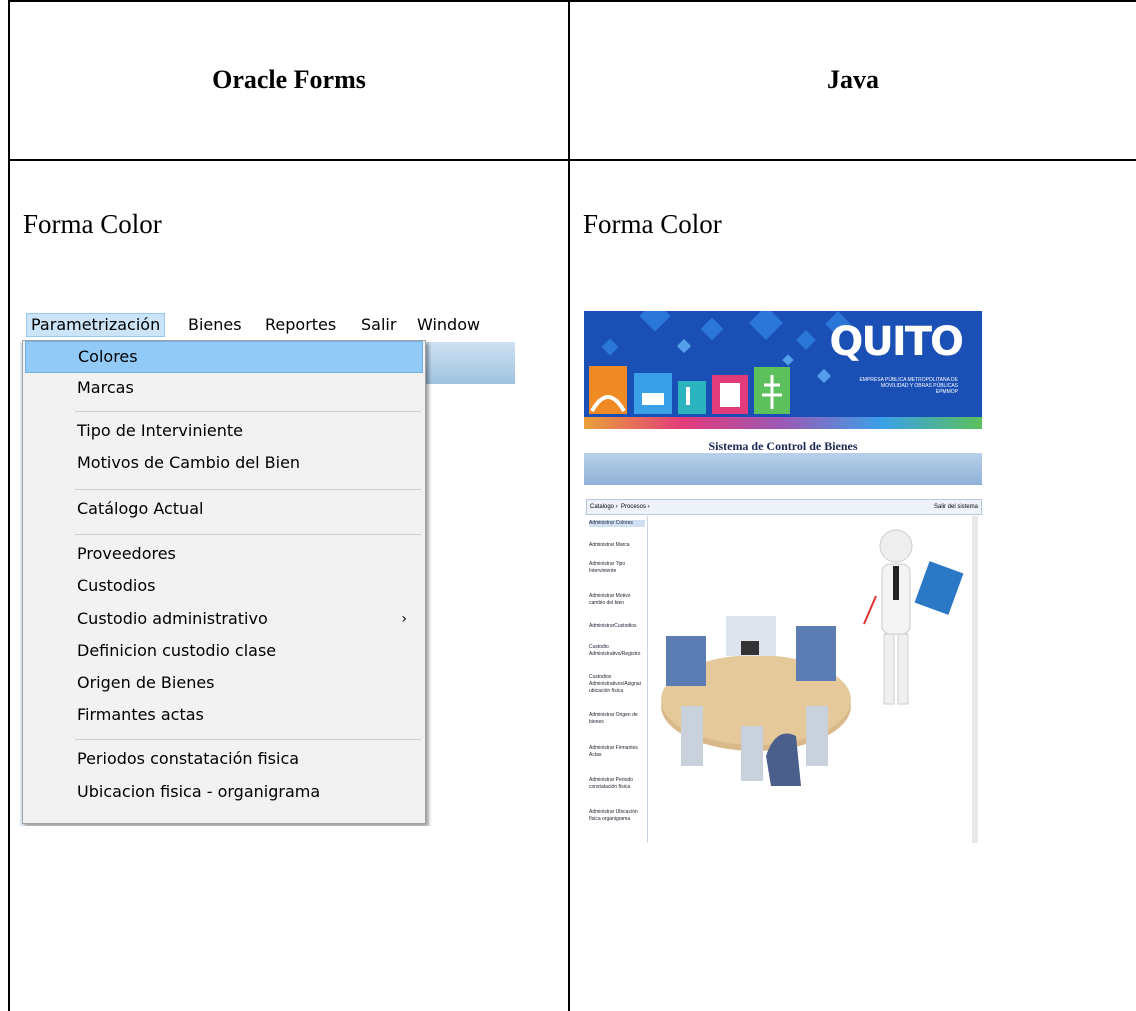 Image resolution: width=1136 pixels, height=1011 pixels. I want to click on menu-item-ubicacion-fisica: Ubicacion fisica - organigrama, so click(223, 792).